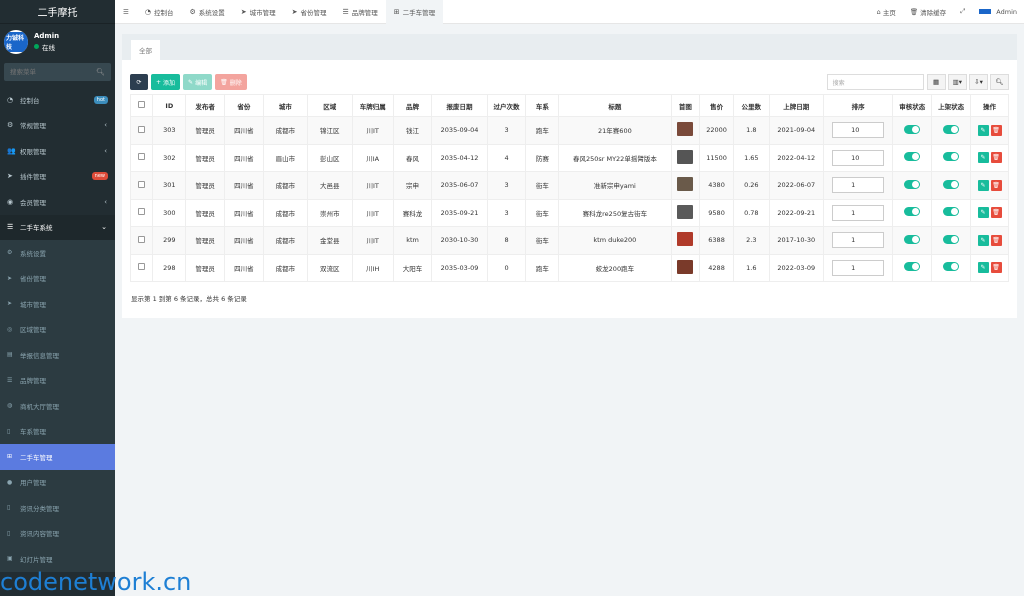 The height and width of the screenshot is (596, 1024). What do you see at coordinates (957, 82) in the screenshot?
I see `columns-button: ▥▾` at bounding box center [957, 82].